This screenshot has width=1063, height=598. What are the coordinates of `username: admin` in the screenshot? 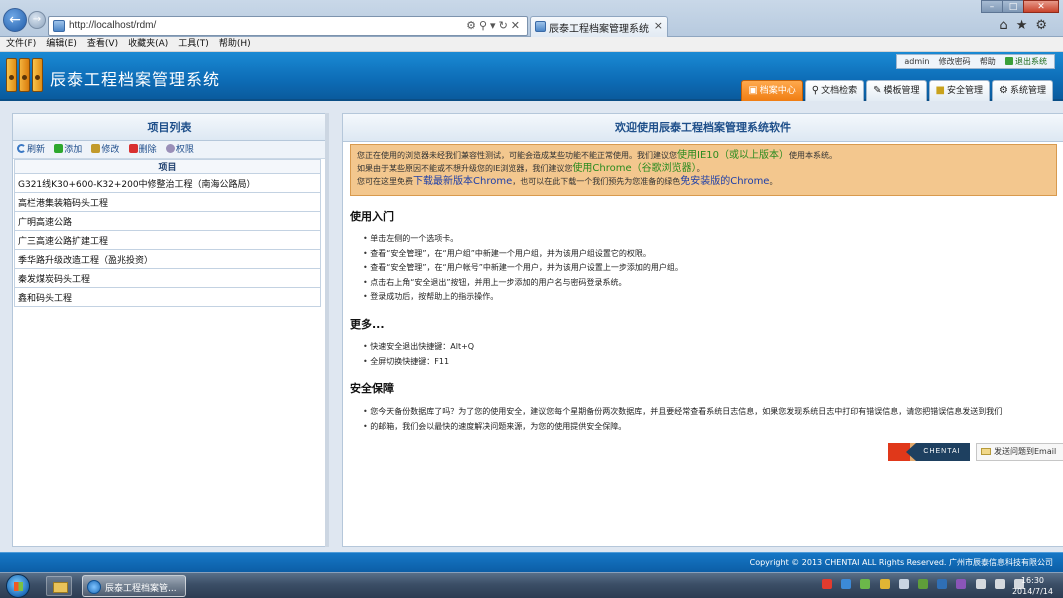 It's located at (917, 61).